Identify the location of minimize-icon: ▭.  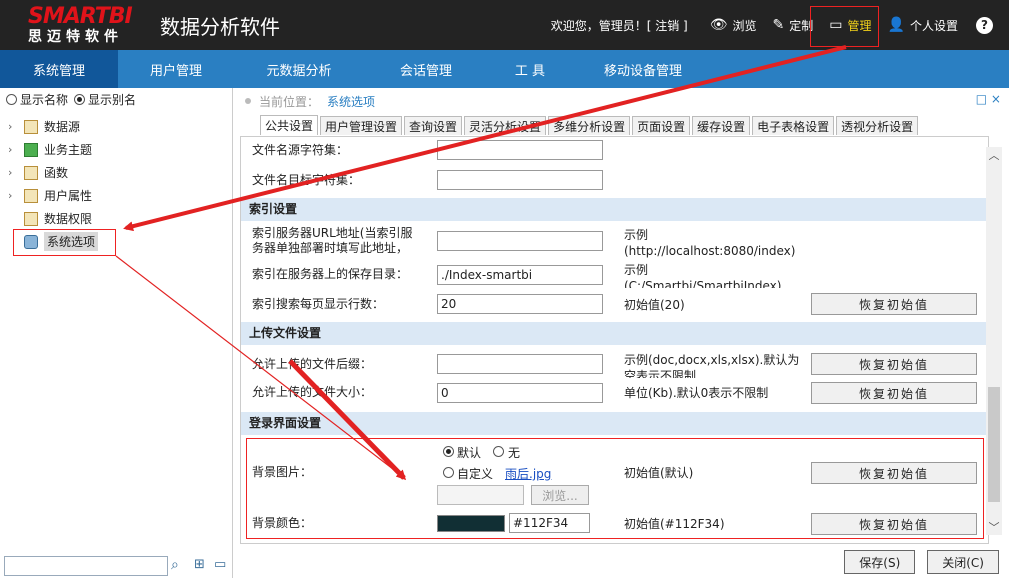
(220, 564).